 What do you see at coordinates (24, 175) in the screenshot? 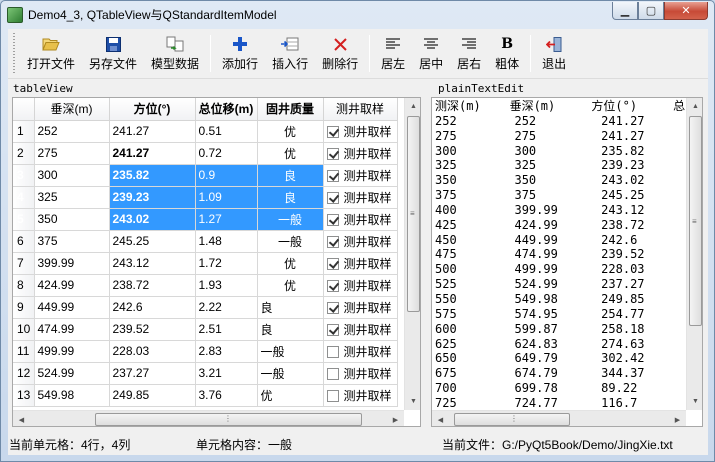
I see `row-header: 3` at bounding box center [24, 175].